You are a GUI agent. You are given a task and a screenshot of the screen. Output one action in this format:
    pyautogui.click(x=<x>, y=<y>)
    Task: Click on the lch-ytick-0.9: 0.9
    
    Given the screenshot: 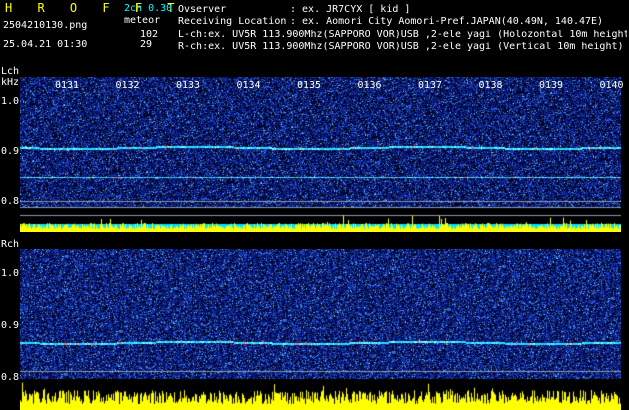 What is the action you would take?
    pyautogui.click(x=10, y=151)
    